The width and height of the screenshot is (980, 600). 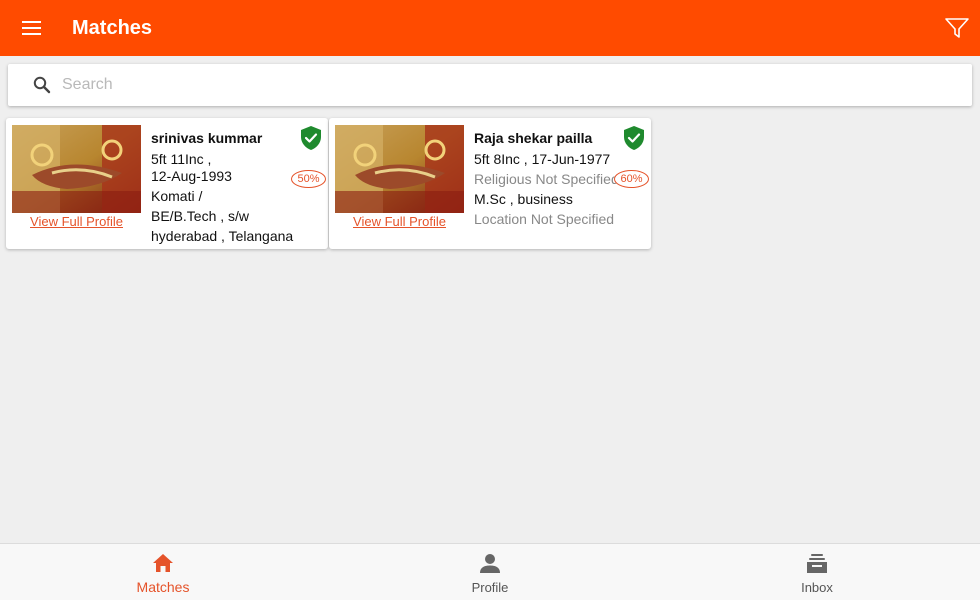 I want to click on nav-label: Profile, so click(x=490, y=587).